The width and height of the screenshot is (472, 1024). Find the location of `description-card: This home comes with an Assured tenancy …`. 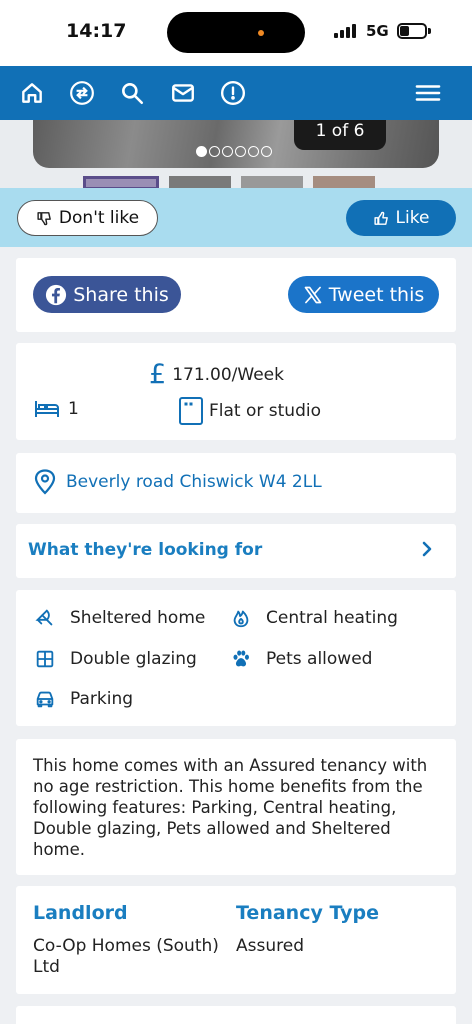

description-card: This home comes with an Assured tenancy … is located at coordinates (236, 807).